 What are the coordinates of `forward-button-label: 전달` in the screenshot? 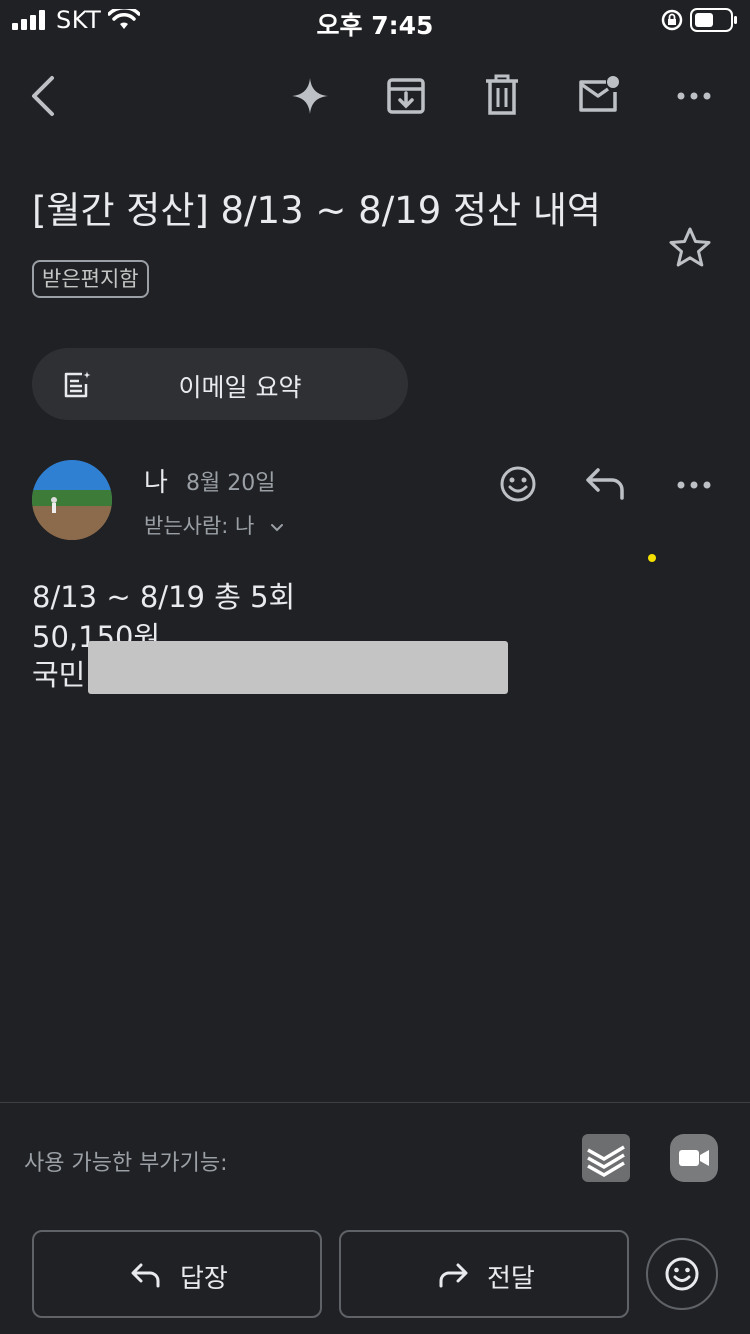 It's located at (511, 1279).